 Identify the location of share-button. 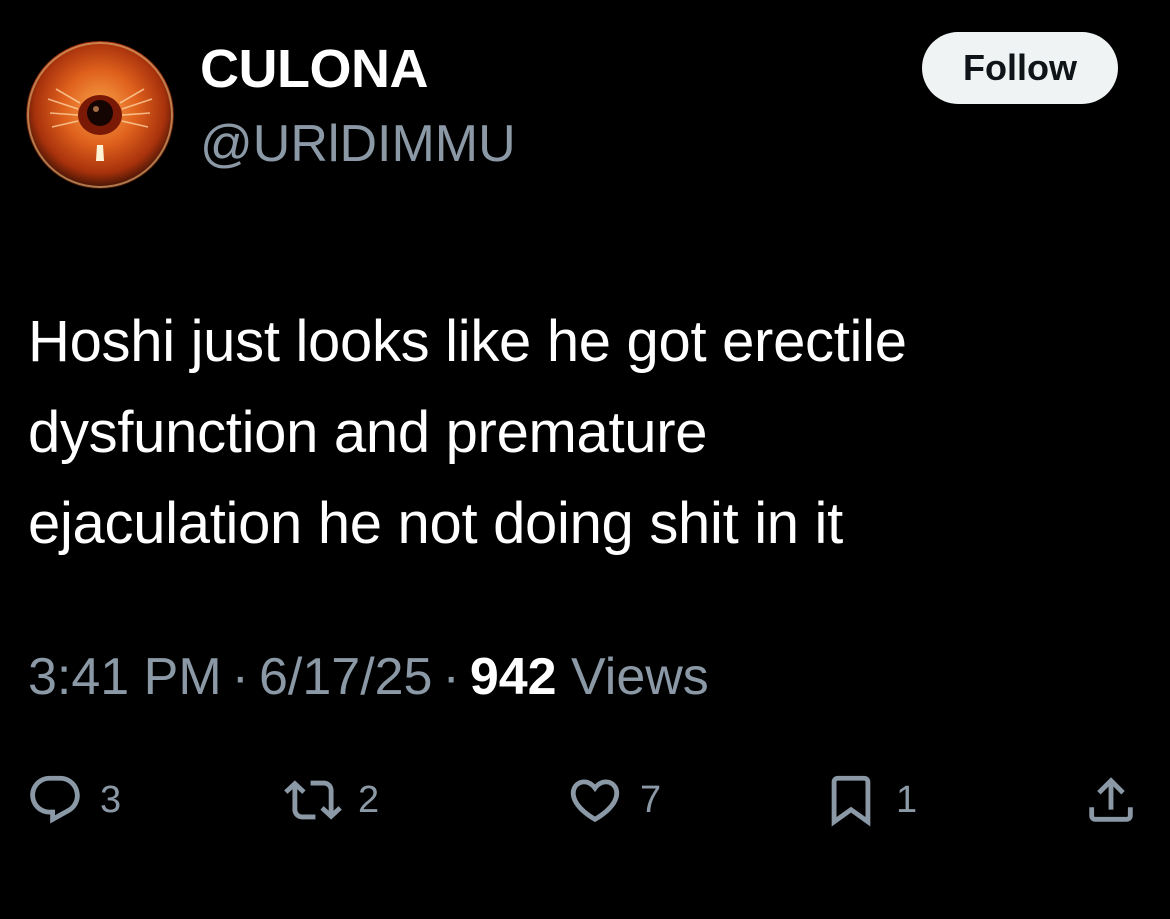
(1111, 800).